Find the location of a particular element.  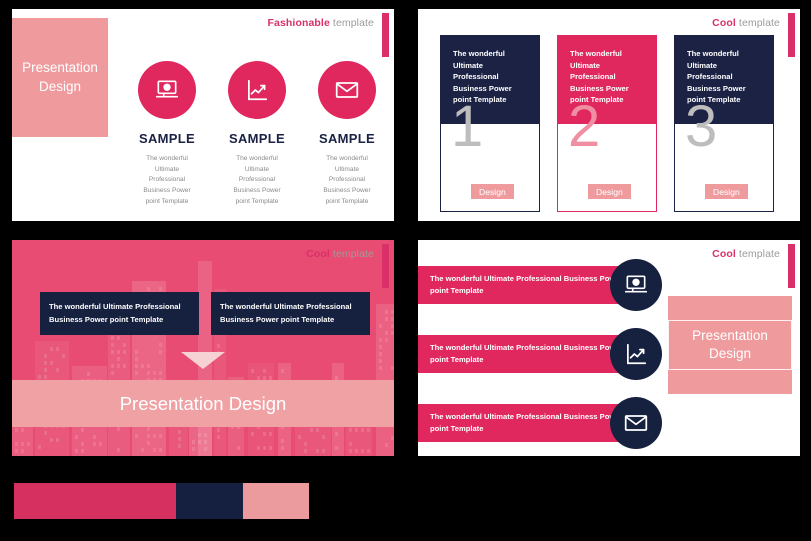

panel-inner-border: Presentation Design is located at coordinates (730, 345).